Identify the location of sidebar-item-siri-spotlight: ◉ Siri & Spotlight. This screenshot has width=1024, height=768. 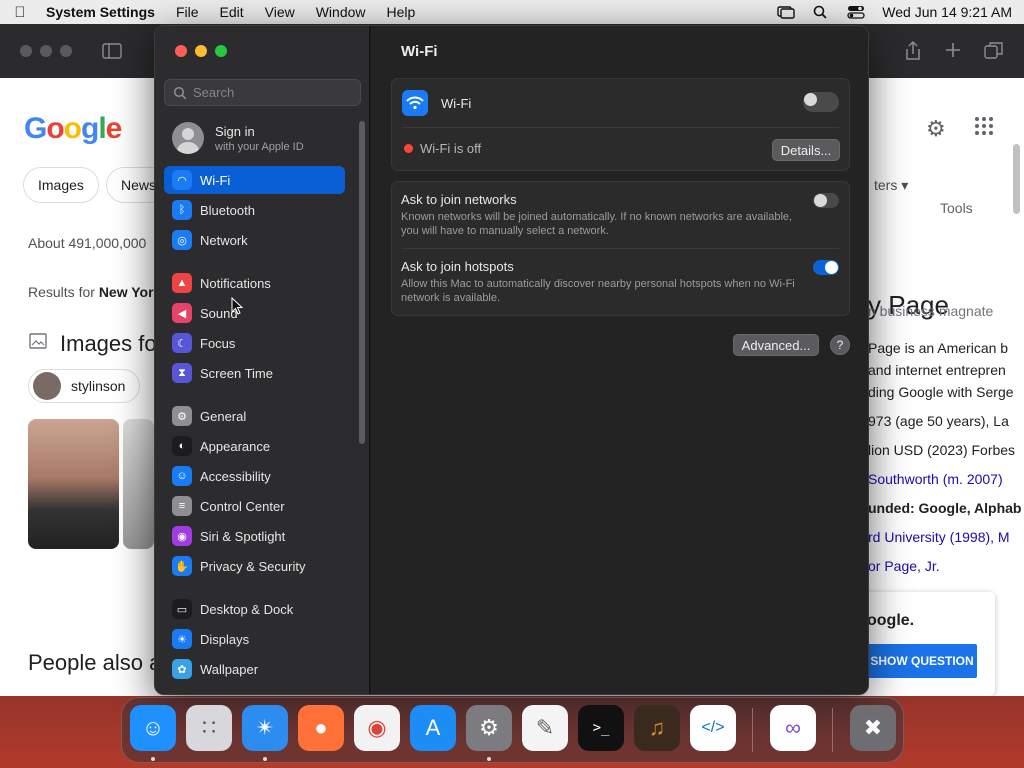
(254, 536).